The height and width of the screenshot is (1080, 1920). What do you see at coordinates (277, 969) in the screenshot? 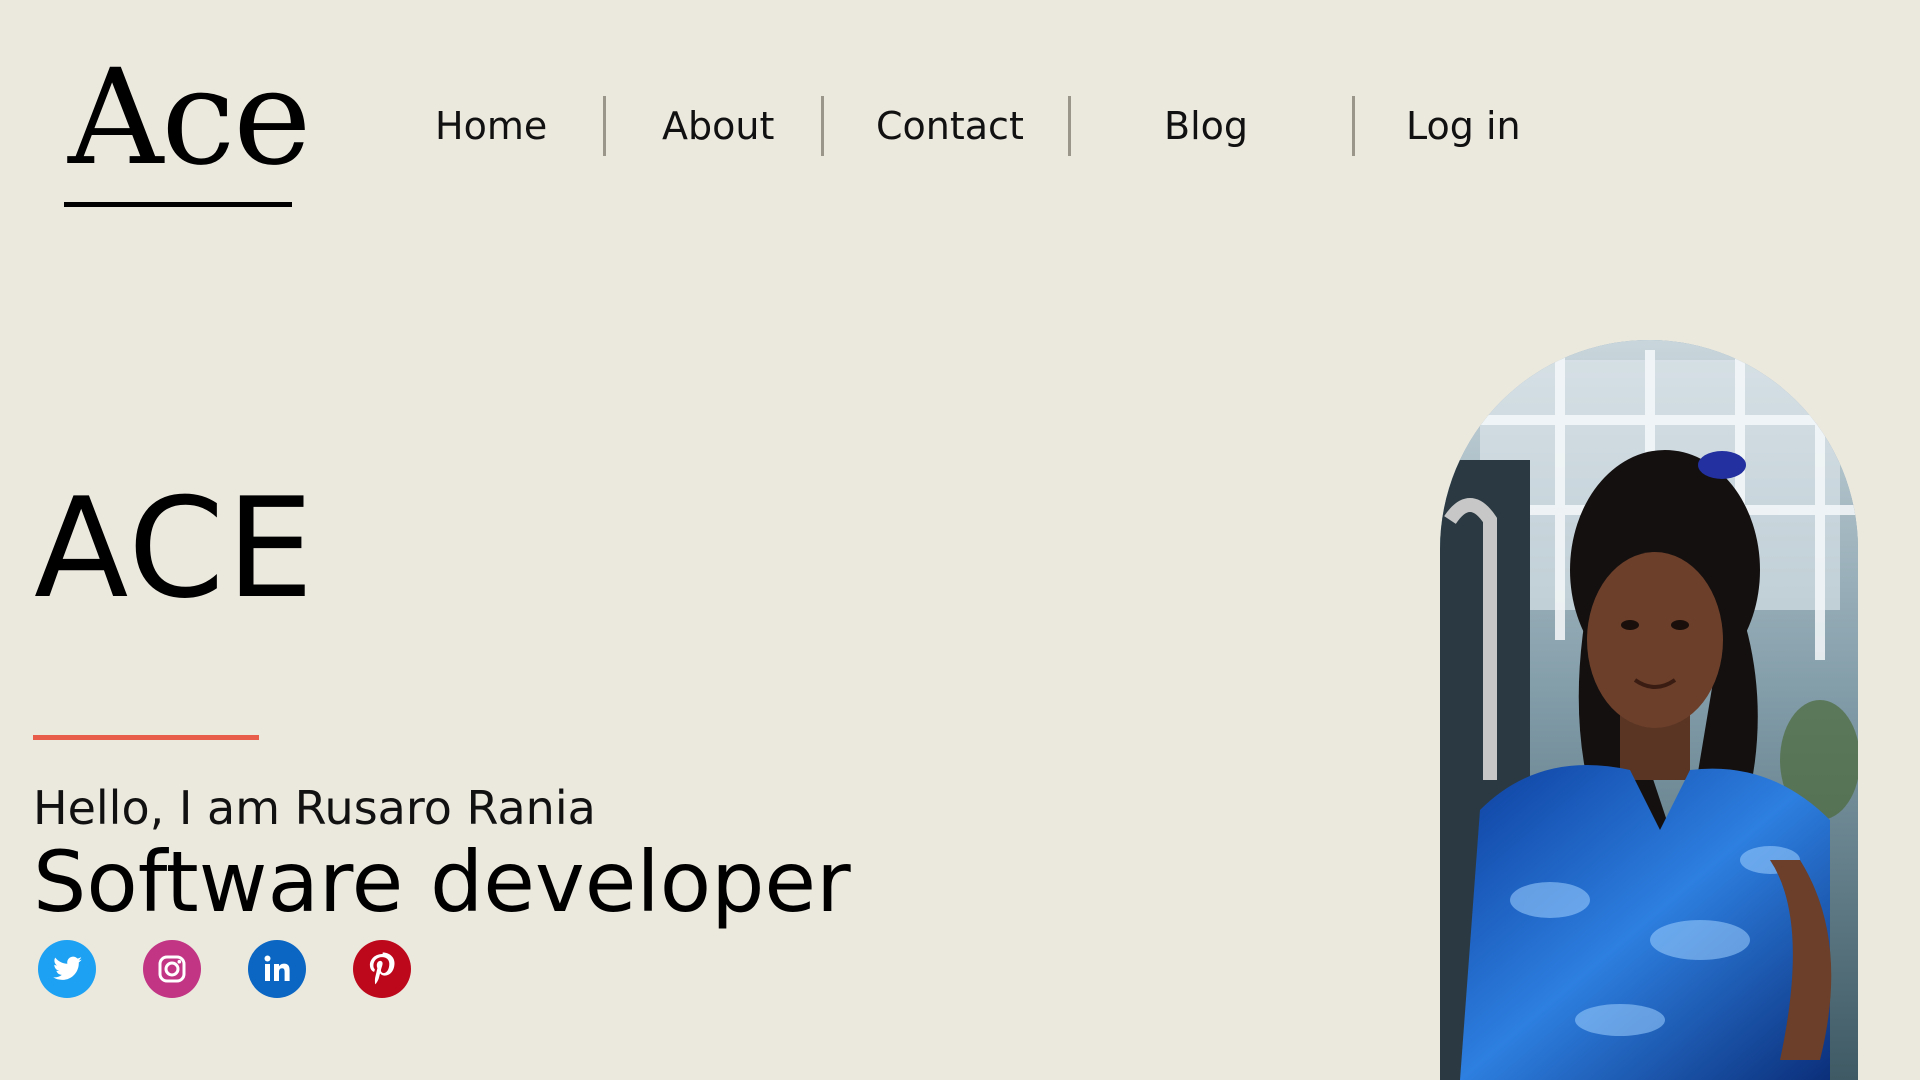
I see `linkedin-icon` at bounding box center [277, 969].